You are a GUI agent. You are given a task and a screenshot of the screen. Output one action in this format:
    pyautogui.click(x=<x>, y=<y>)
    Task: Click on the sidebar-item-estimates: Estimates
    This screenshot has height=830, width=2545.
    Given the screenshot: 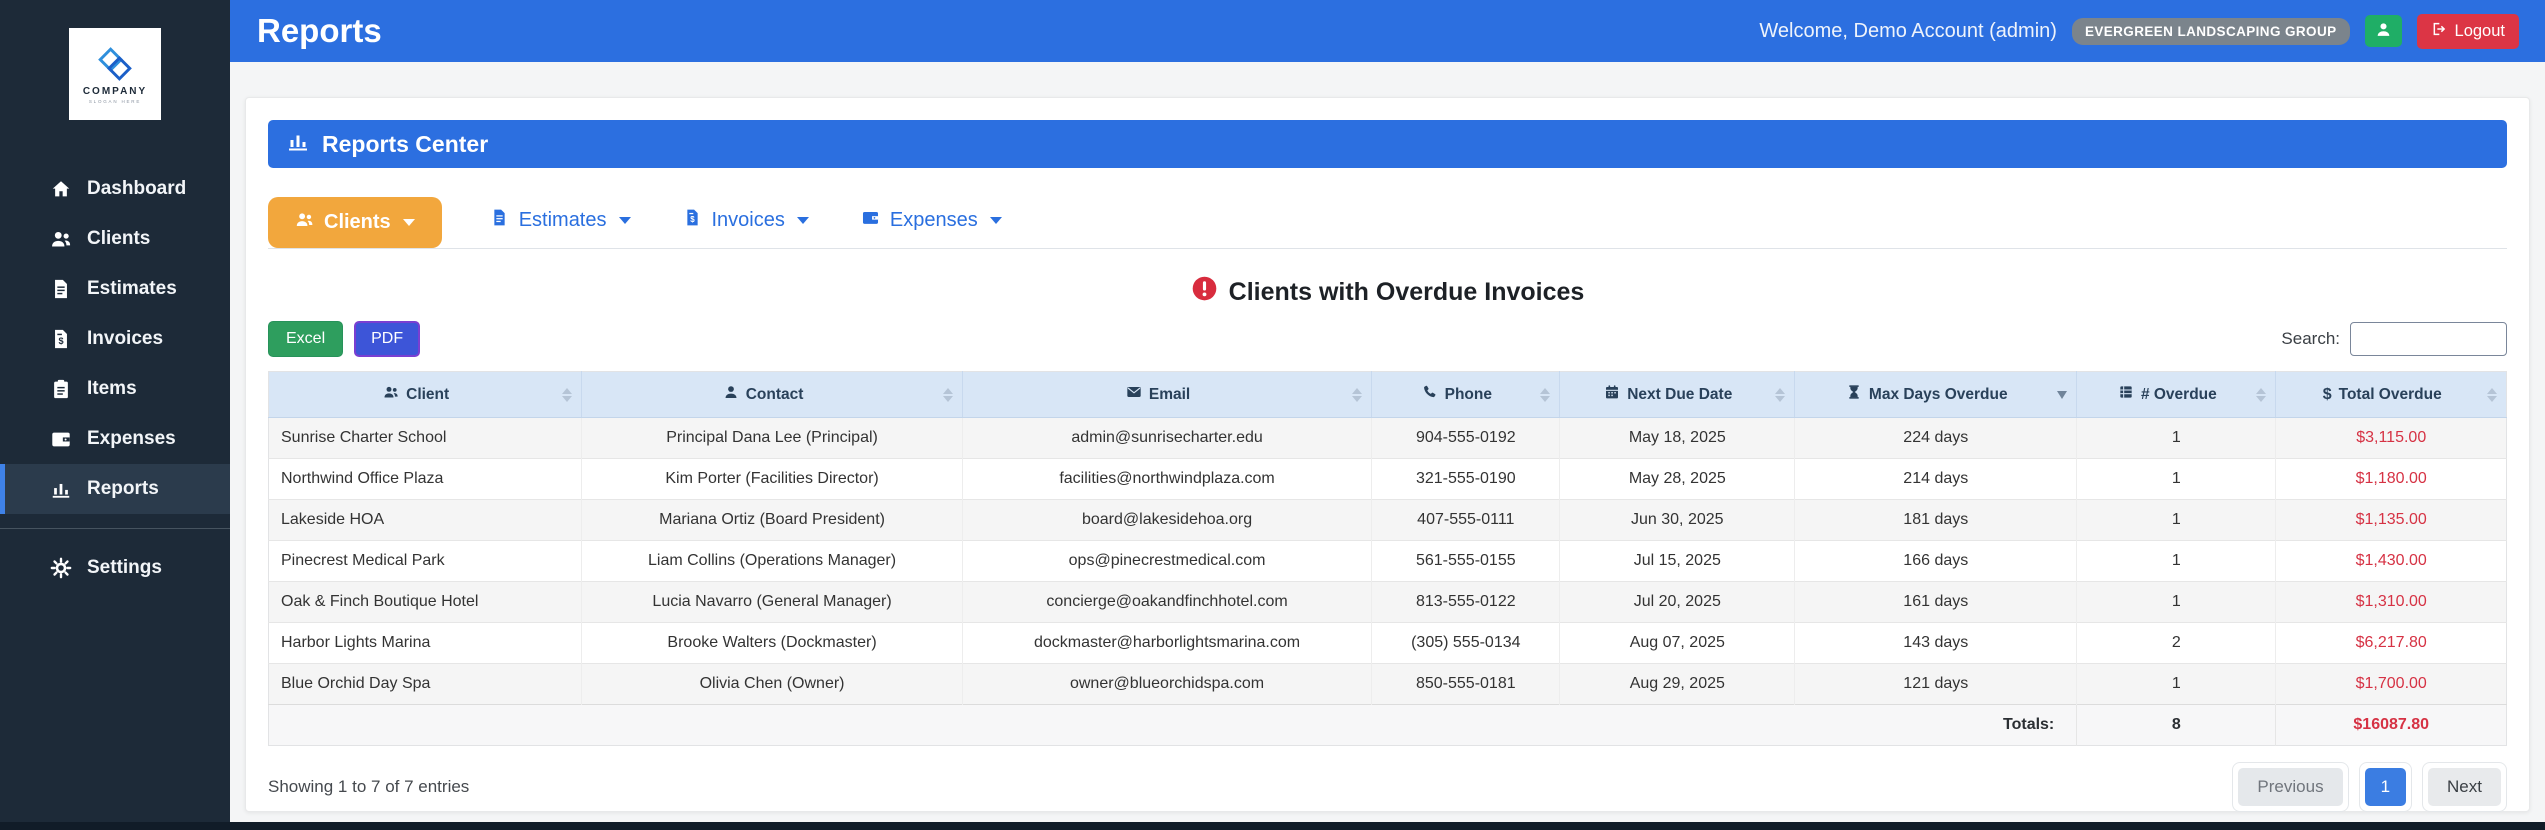 What is the action you would take?
    pyautogui.click(x=115, y=289)
    